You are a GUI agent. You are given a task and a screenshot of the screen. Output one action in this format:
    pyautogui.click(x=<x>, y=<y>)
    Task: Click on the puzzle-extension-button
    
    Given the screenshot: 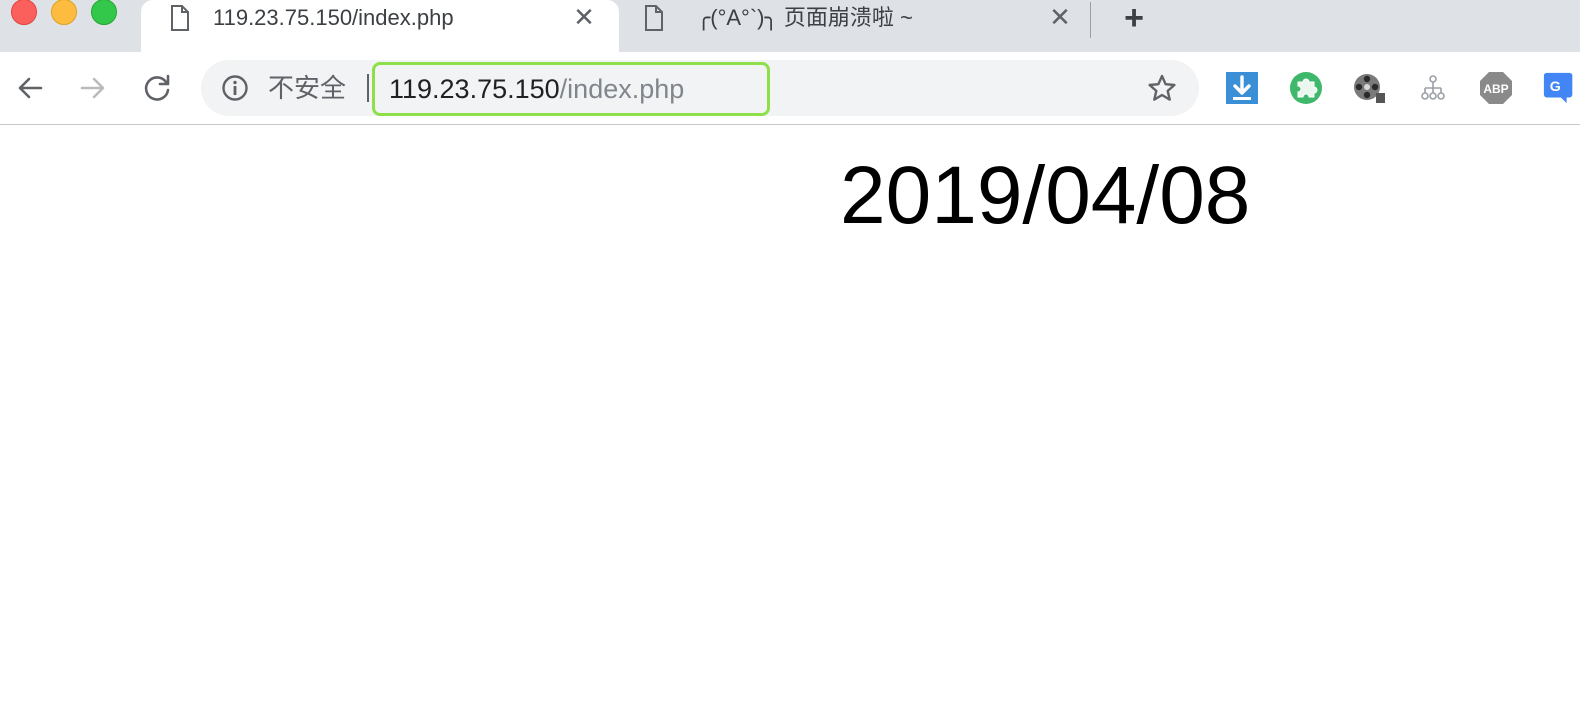 What is the action you would take?
    pyautogui.click(x=1306, y=88)
    